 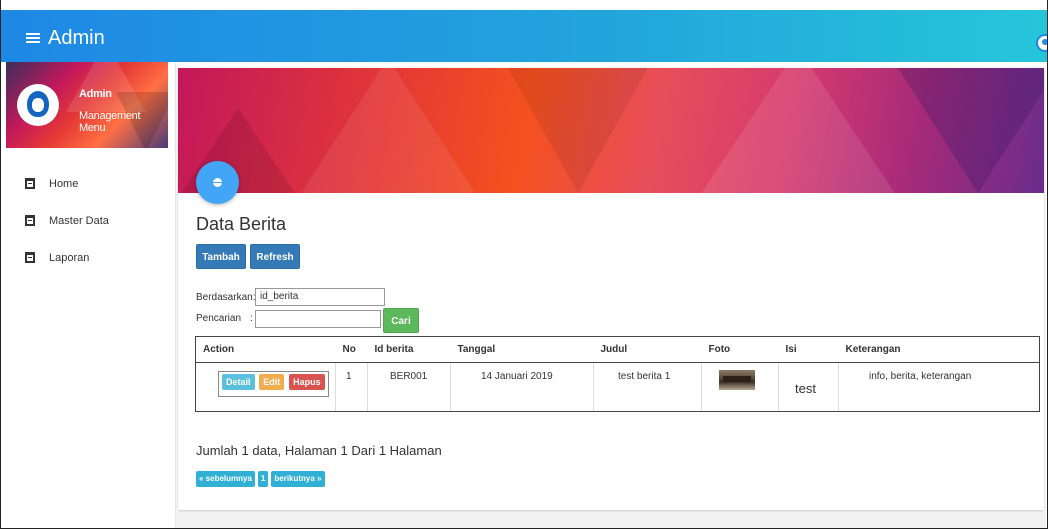 I want to click on filter-by-label: Berdasarkan:, so click(x=226, y=297).